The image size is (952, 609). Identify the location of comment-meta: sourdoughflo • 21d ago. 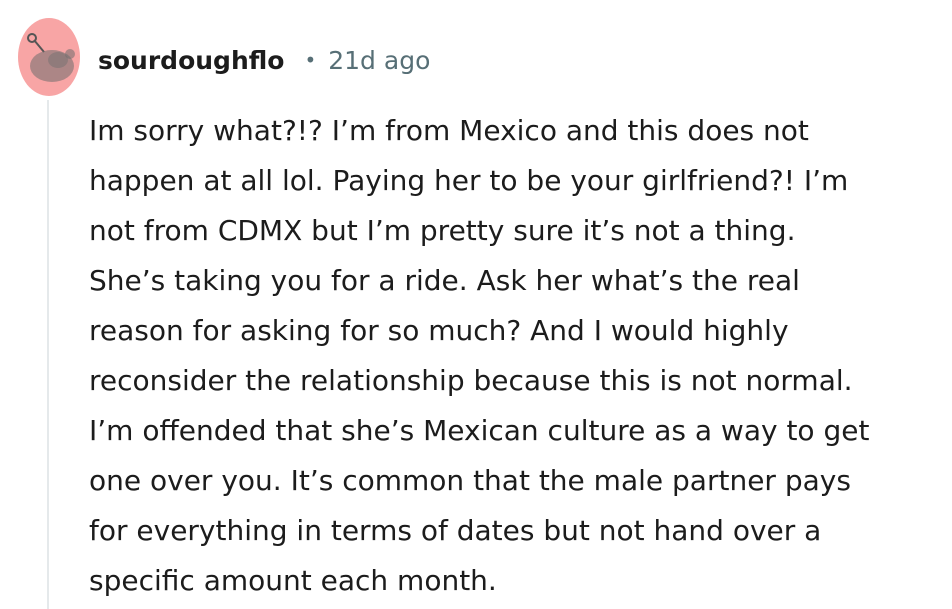
(264, 60).